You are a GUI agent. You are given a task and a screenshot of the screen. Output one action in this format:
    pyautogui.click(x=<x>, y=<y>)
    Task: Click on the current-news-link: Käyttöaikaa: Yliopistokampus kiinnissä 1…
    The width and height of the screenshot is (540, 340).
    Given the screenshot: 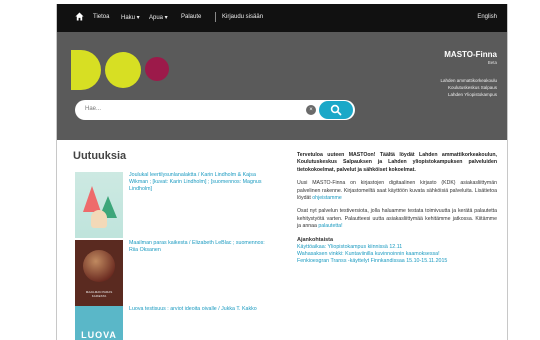 What is the action you would take?
    pyautogui.click(x=397, y=247)
    